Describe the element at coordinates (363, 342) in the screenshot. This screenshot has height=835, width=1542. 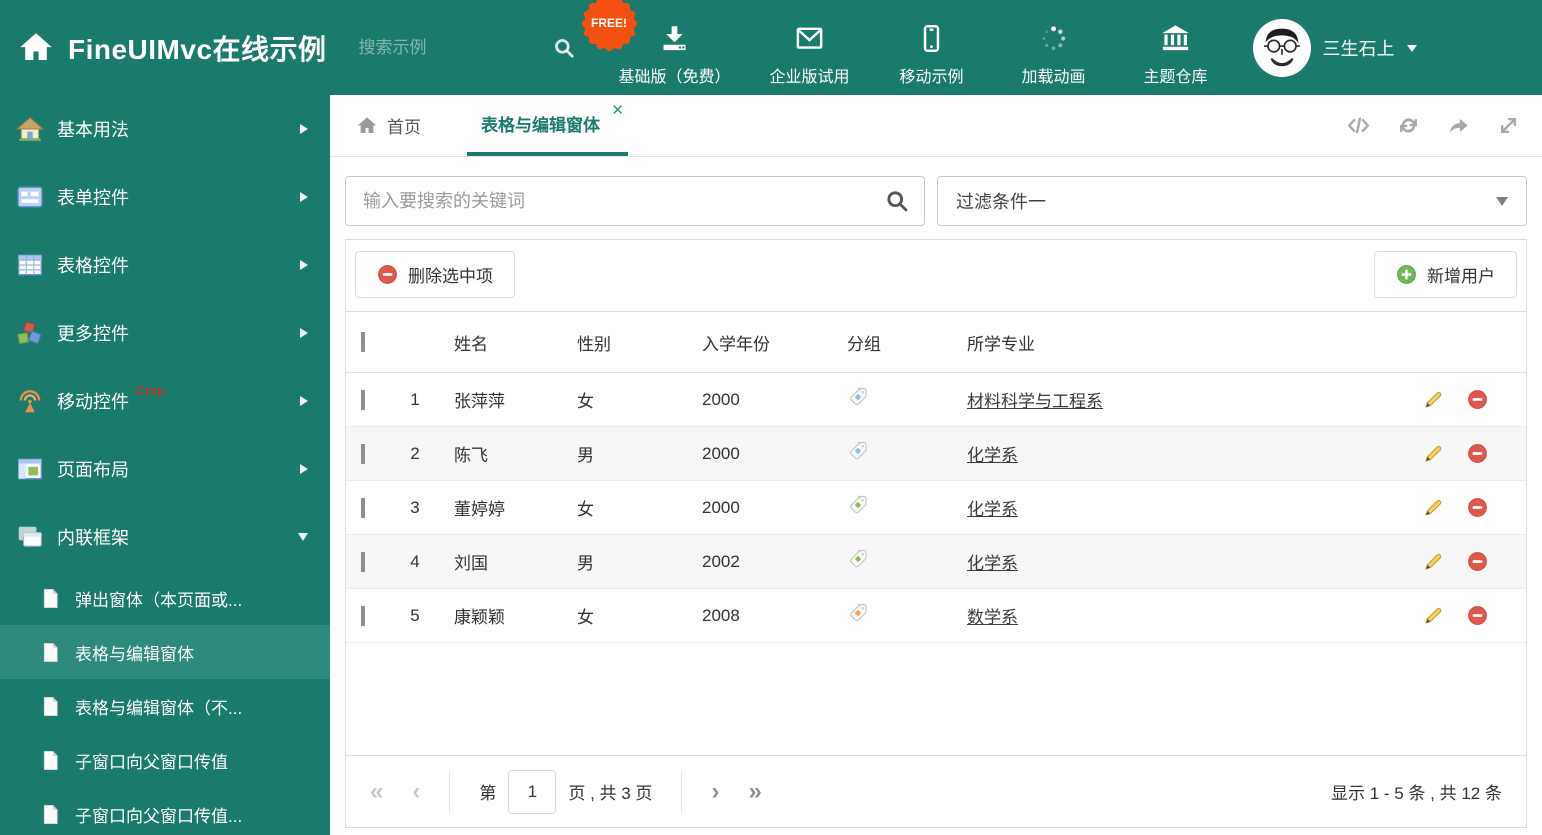
I see `select-all-checkbox` at that location.